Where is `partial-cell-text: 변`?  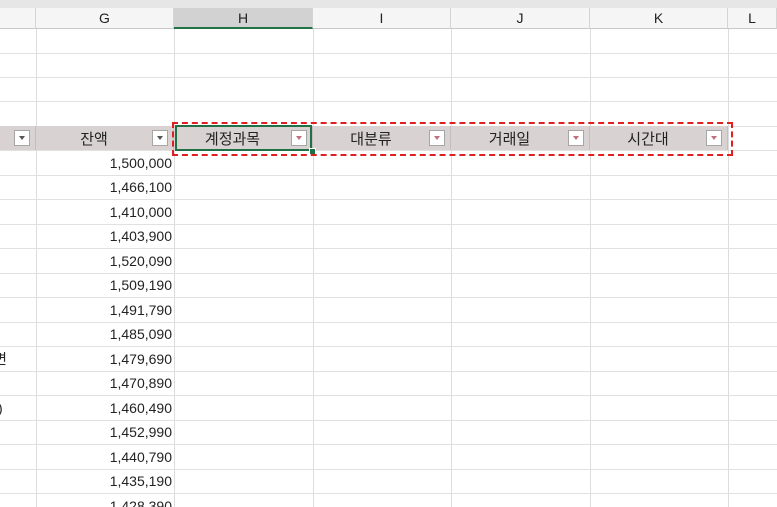
partial-cell-text: 변 is located at coordinates (3, 359).